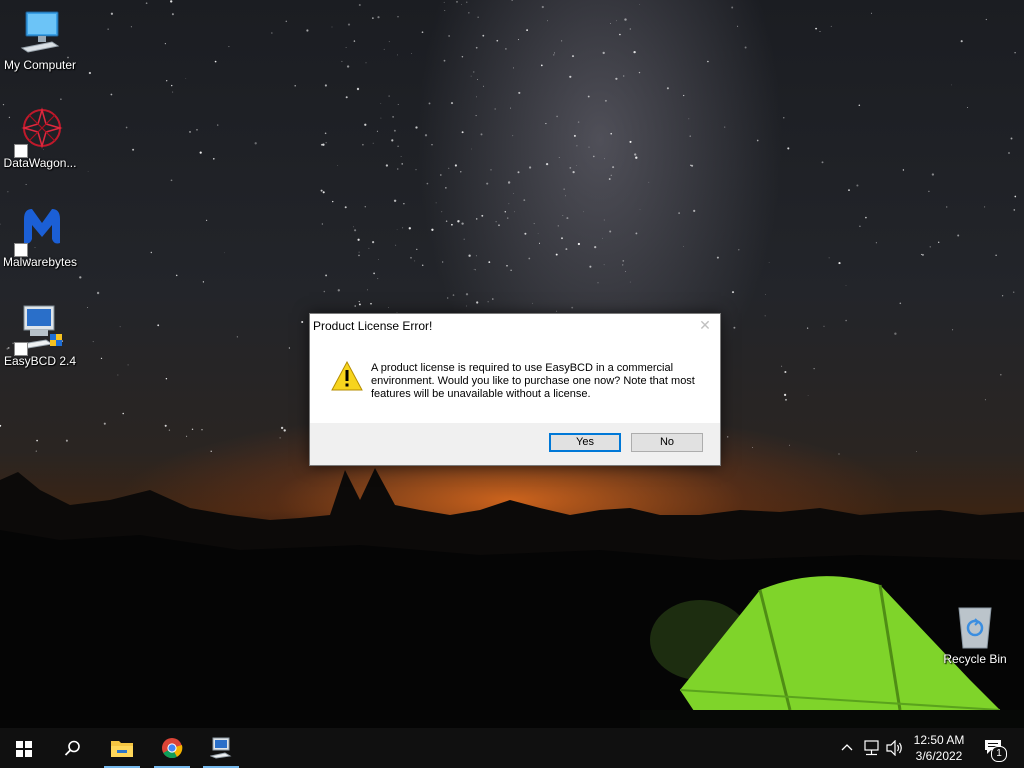 The image size is (1024, 768). What do you see at coordinates (585, 442) in the screenshot?
I see `yes-button: Yes` at bounding box center [585, 442].